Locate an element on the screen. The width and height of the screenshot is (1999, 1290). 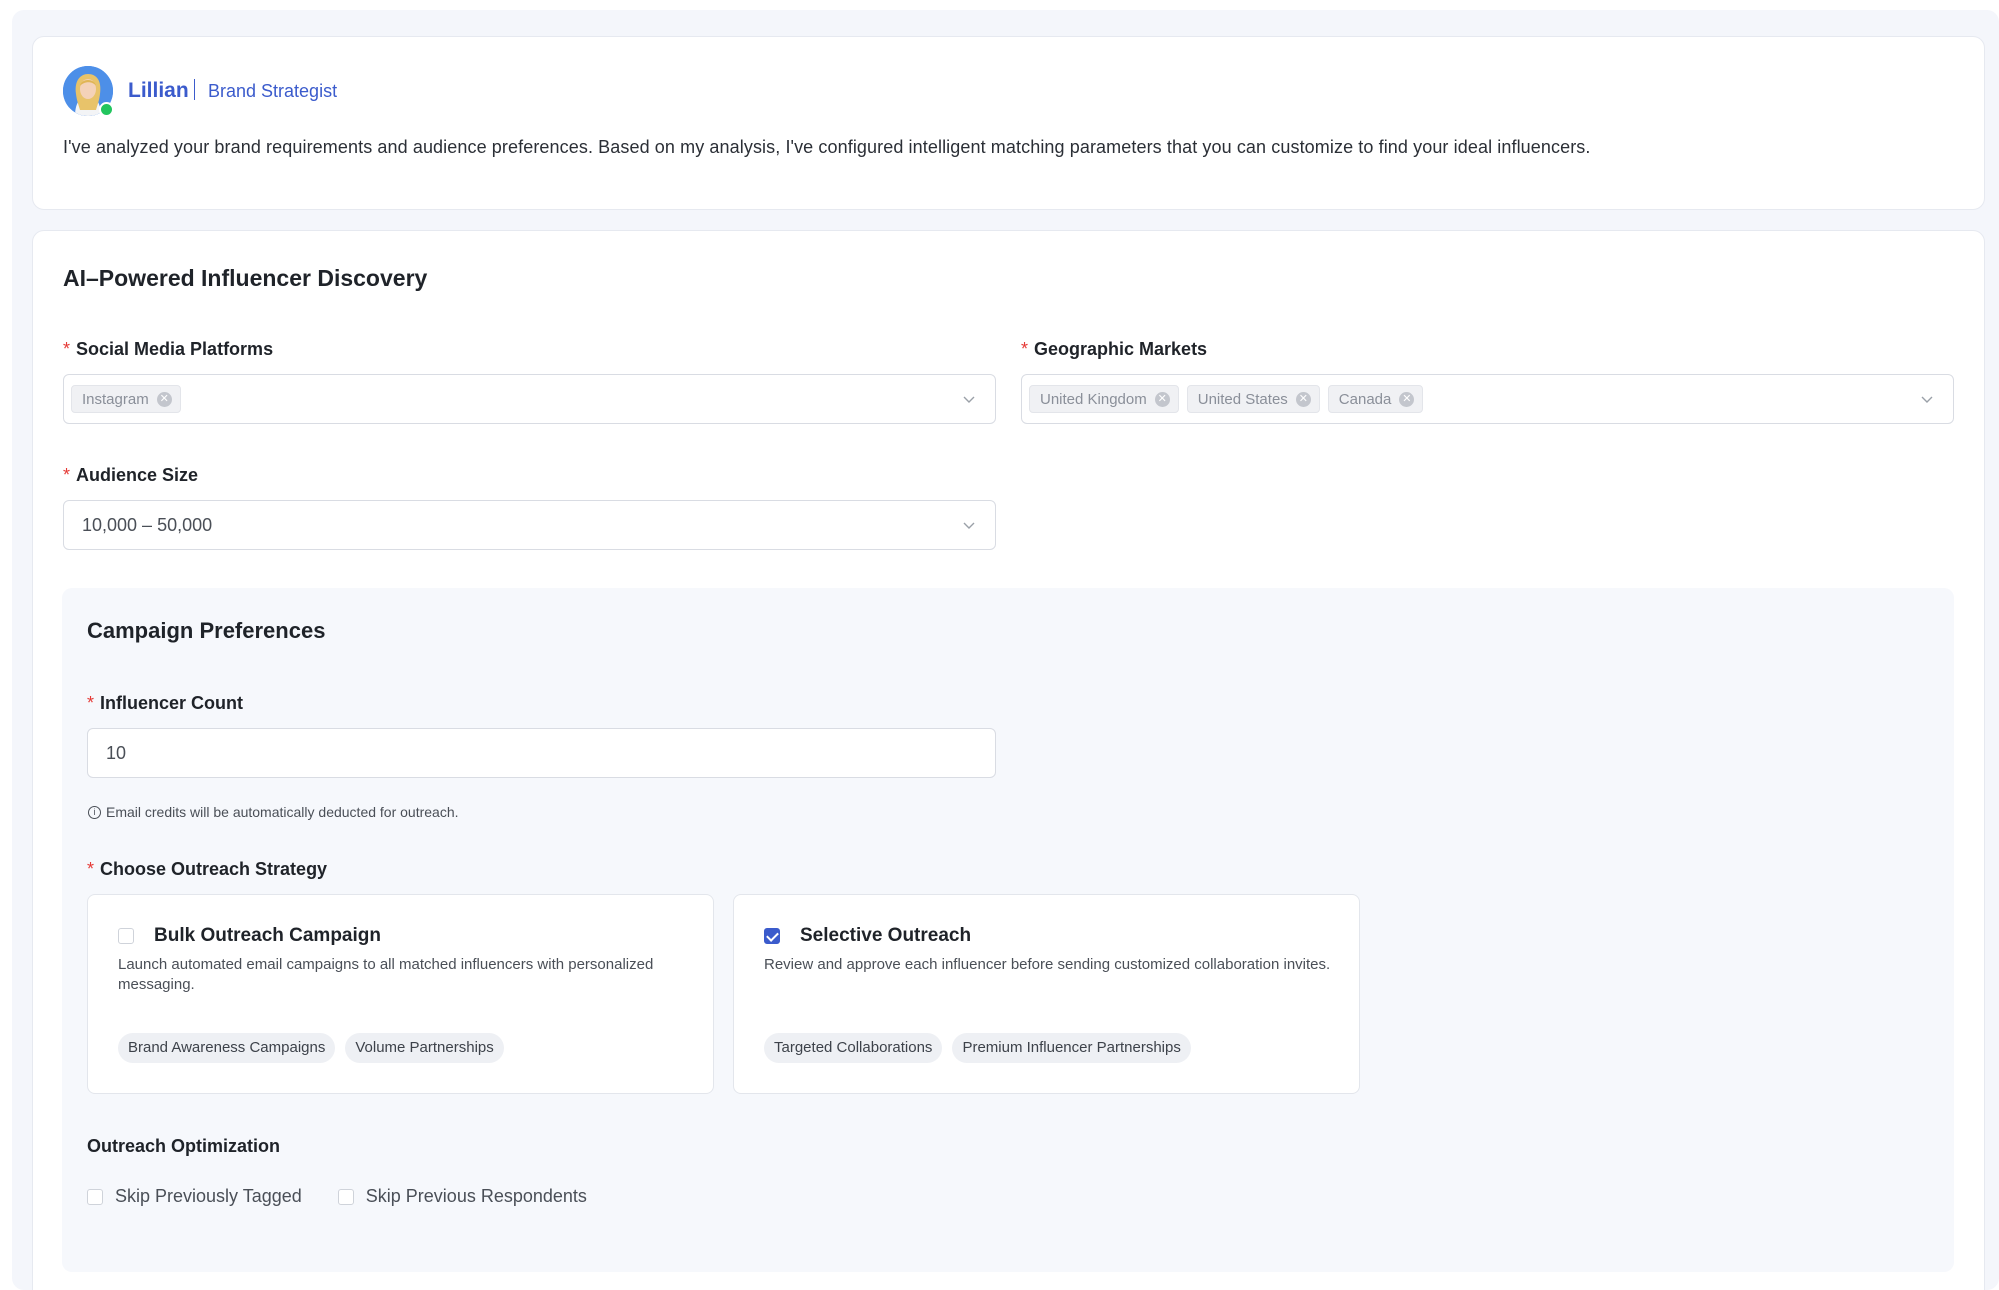
audience-select: 10,000 – 50,000 is located at coordinates (529, 525).